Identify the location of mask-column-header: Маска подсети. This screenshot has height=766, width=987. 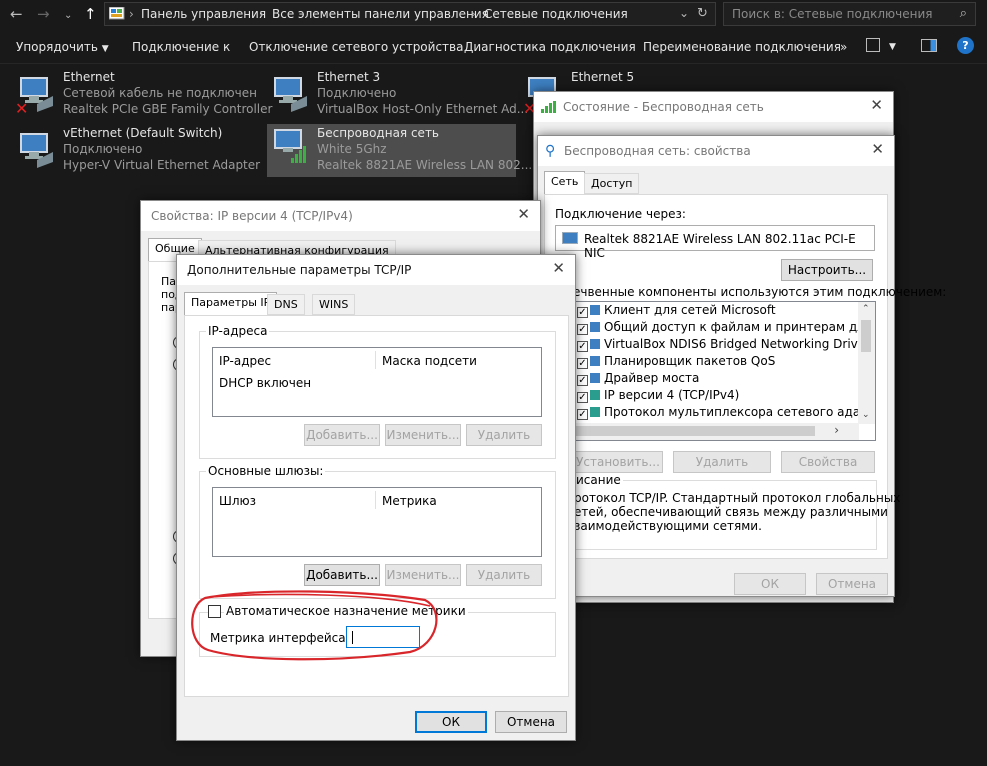
(429, 361).